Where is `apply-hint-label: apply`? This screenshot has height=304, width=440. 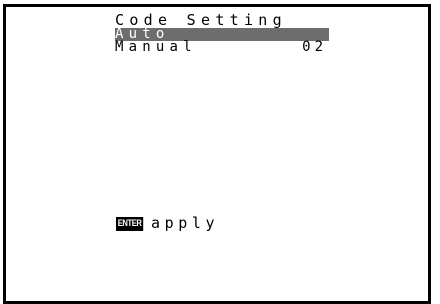 apply-hint-label: apply is located at coordinates (185, 223).